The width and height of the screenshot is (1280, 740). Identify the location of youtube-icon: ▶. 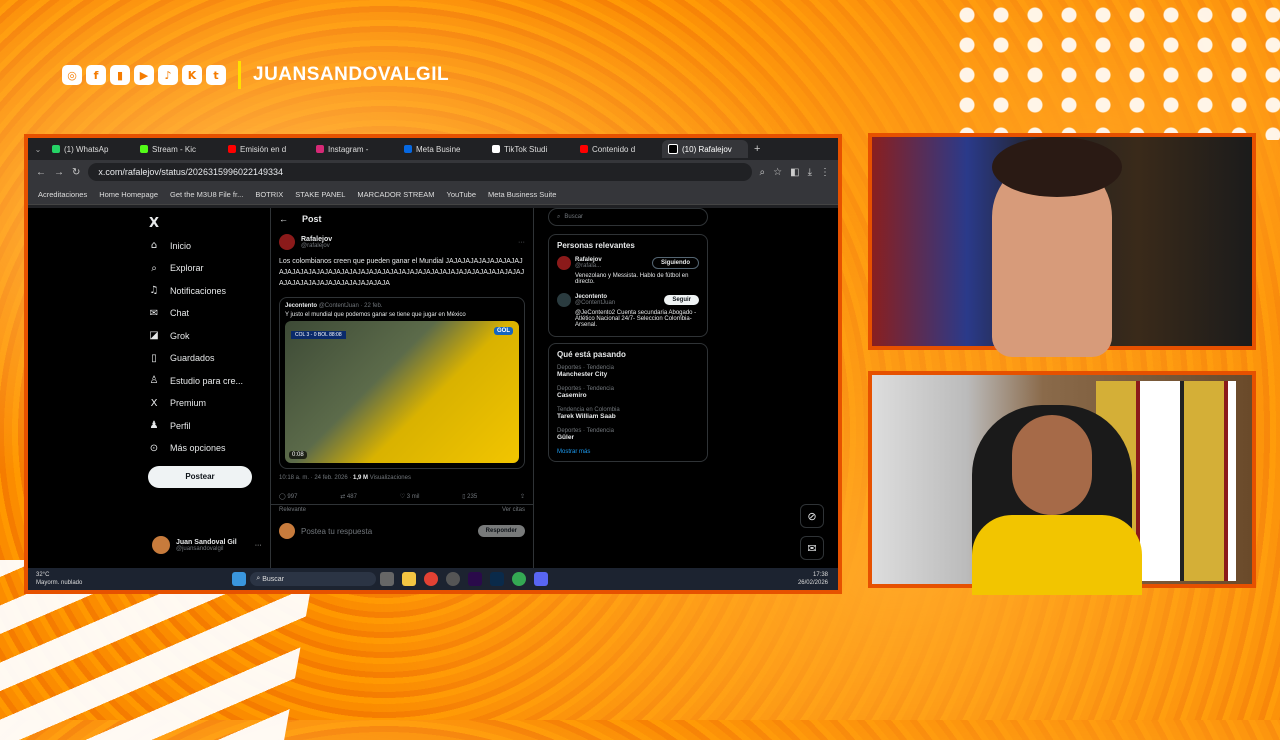
(144, 75).